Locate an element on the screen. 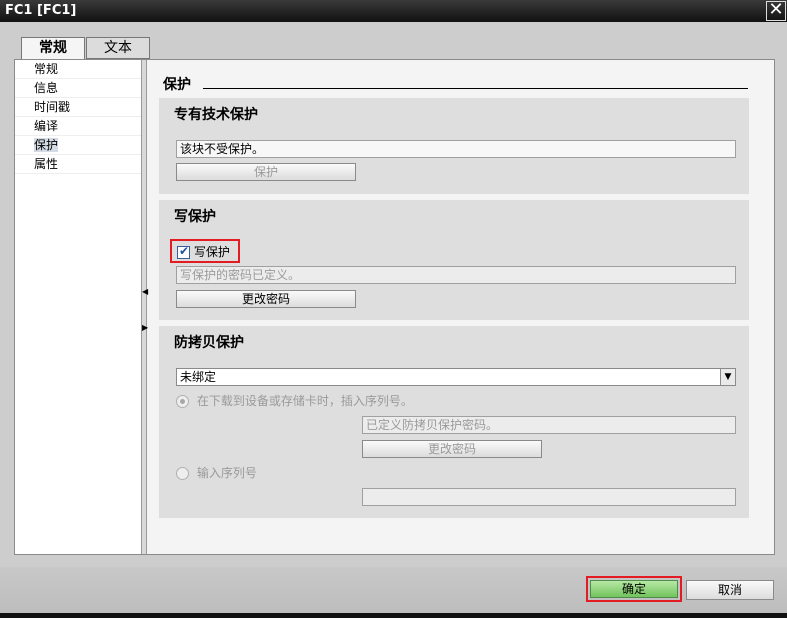 This screenshot has height=618, width=787. know-how-title: 专有技术保护 is located at coordinates (216, 115).